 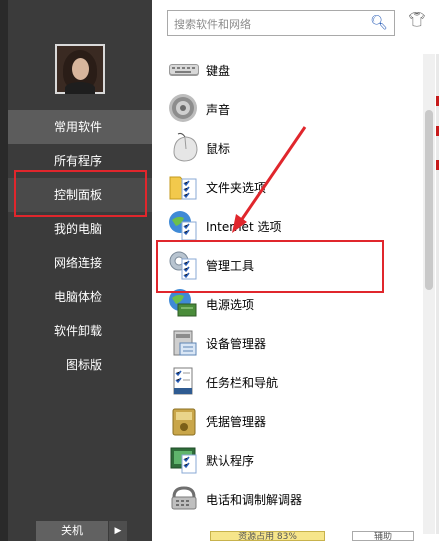 What do you see at coordinates (242, 383) in the screenshot?
I see `list-item-label: 任务栏和导航` at bounding box center [242, 383].